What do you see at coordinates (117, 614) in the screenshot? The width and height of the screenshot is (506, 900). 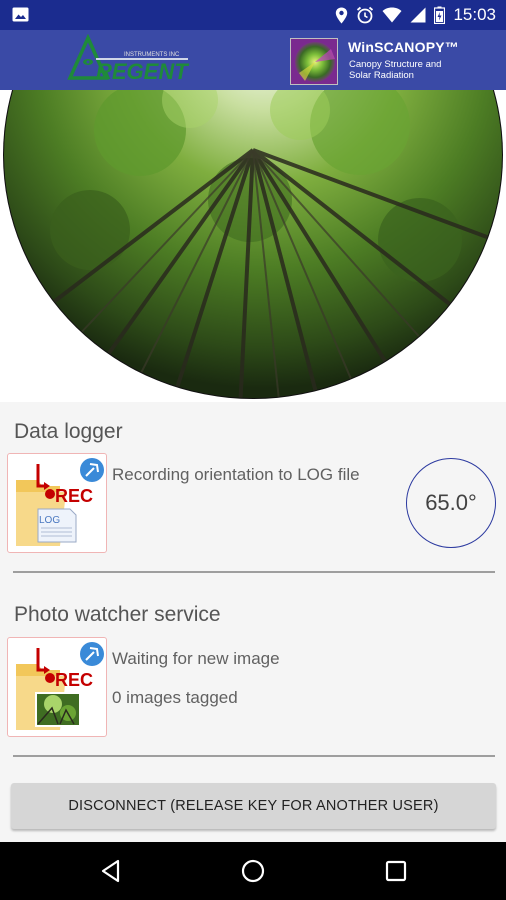 I see `photo-watcher-title: Photo watcher service` at bounding box center [117, 614].